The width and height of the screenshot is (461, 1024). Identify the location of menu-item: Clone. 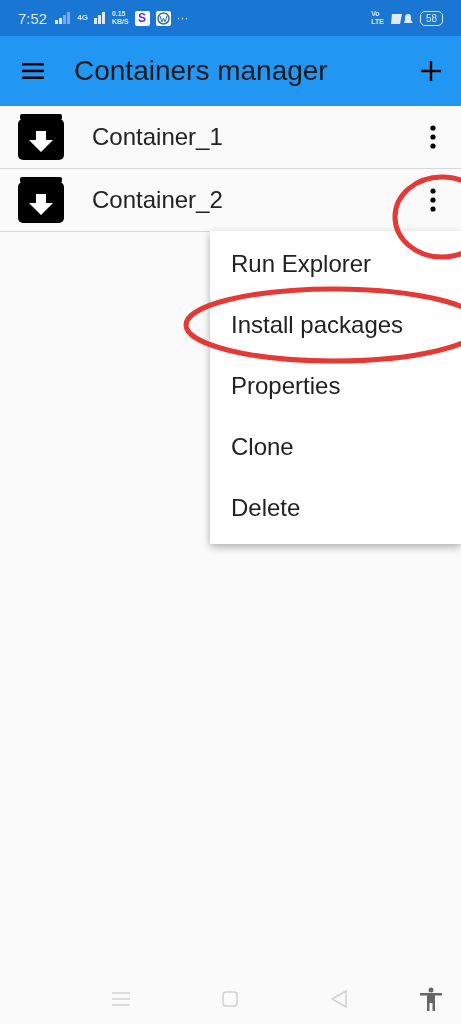
(335, 446).